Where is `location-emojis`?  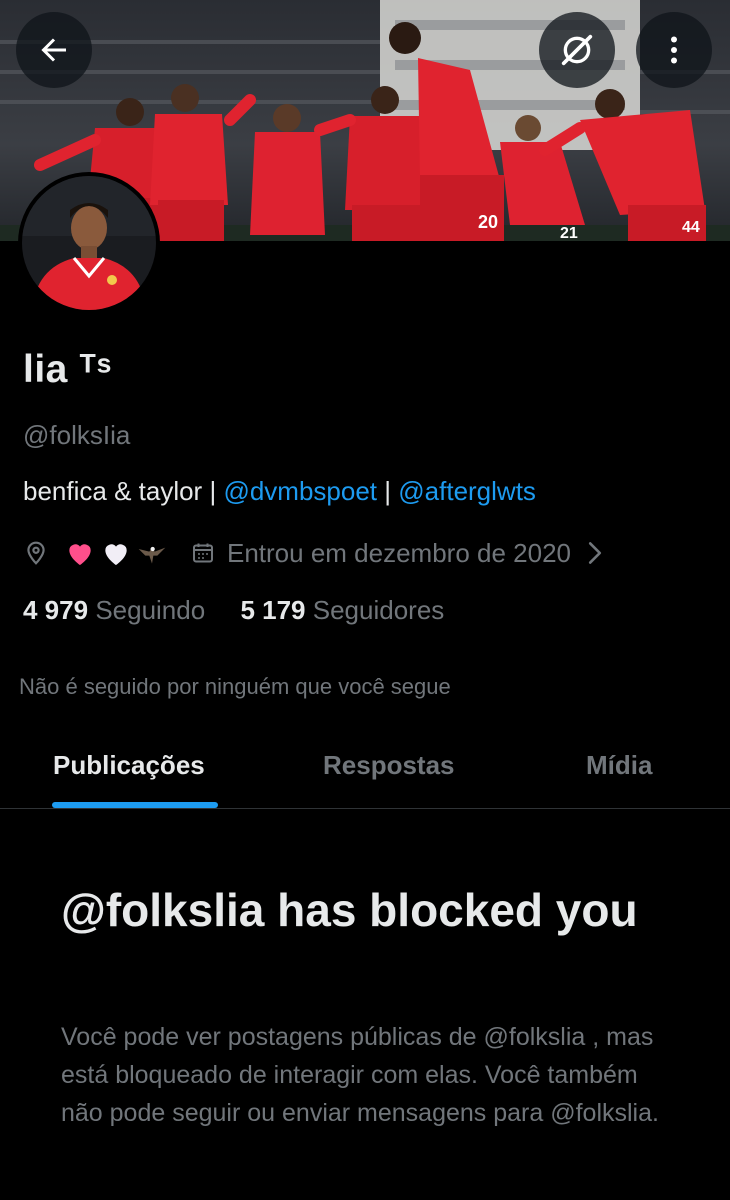 location-emojis is located at coordinates (116, 553).